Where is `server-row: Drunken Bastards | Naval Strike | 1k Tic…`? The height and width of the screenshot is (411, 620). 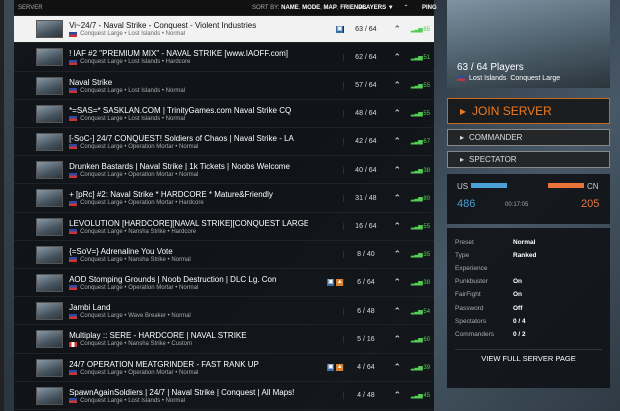
server-row: Drunken Bastards | Naval Strike | 1k Tic… is located at coordinates (224, 171).